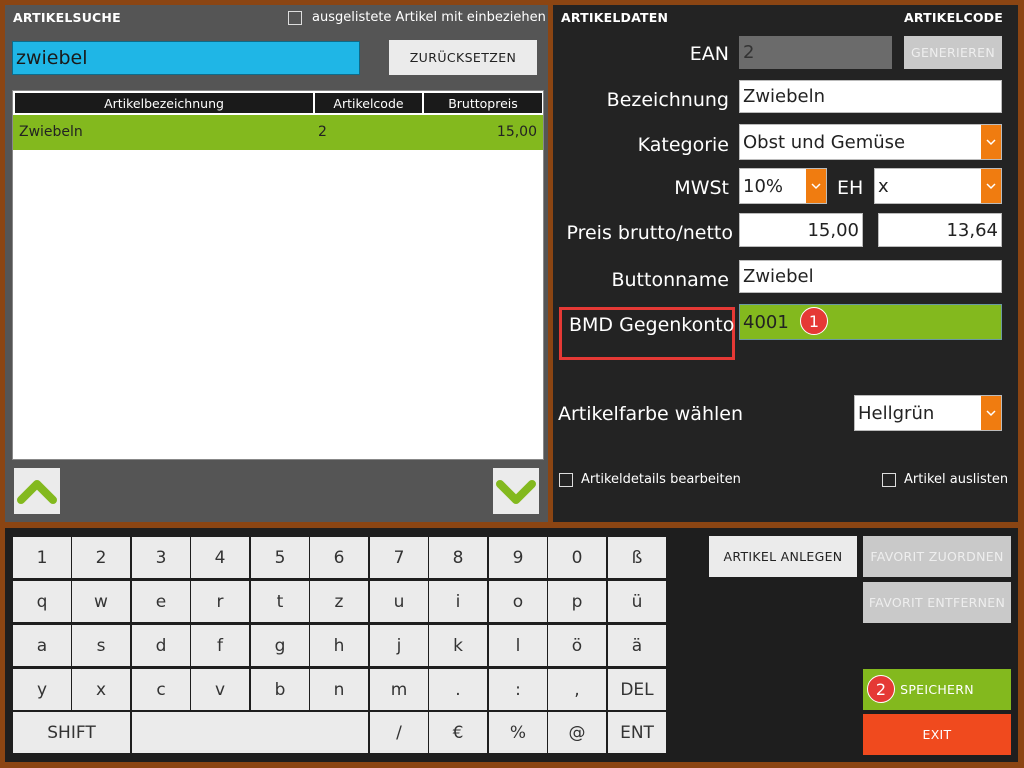 The width and height of the screenshot is (1024, 768). Describe the element at coordinates (518, 732) in the screenshot. I see `key: %` at that location.